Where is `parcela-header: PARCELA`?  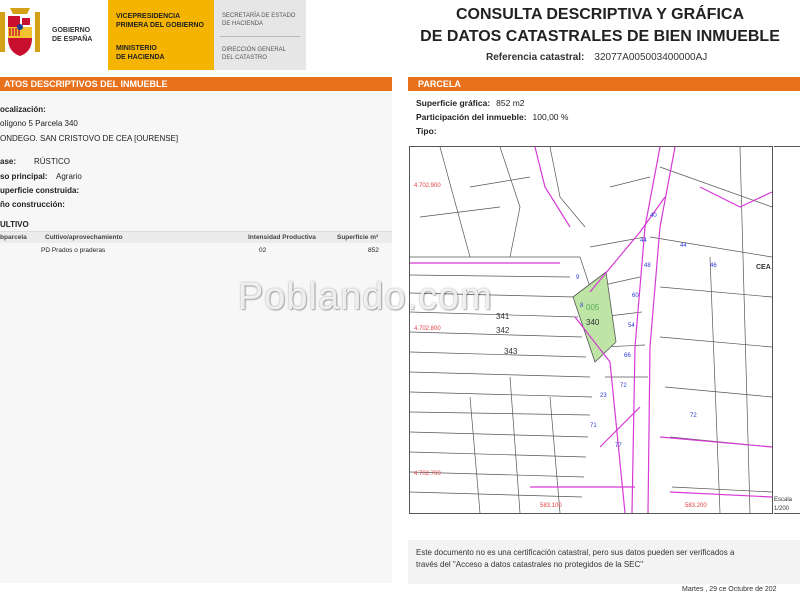 parcela-header: PARCELA is located at coordinates (604, 84).